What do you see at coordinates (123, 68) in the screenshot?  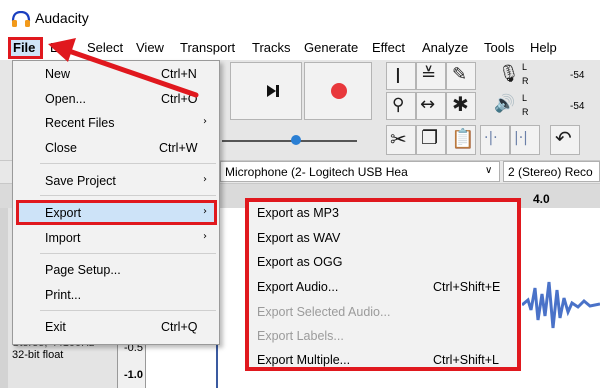 I see `annotation-arrow-icon` at bounding box center [123, 68].